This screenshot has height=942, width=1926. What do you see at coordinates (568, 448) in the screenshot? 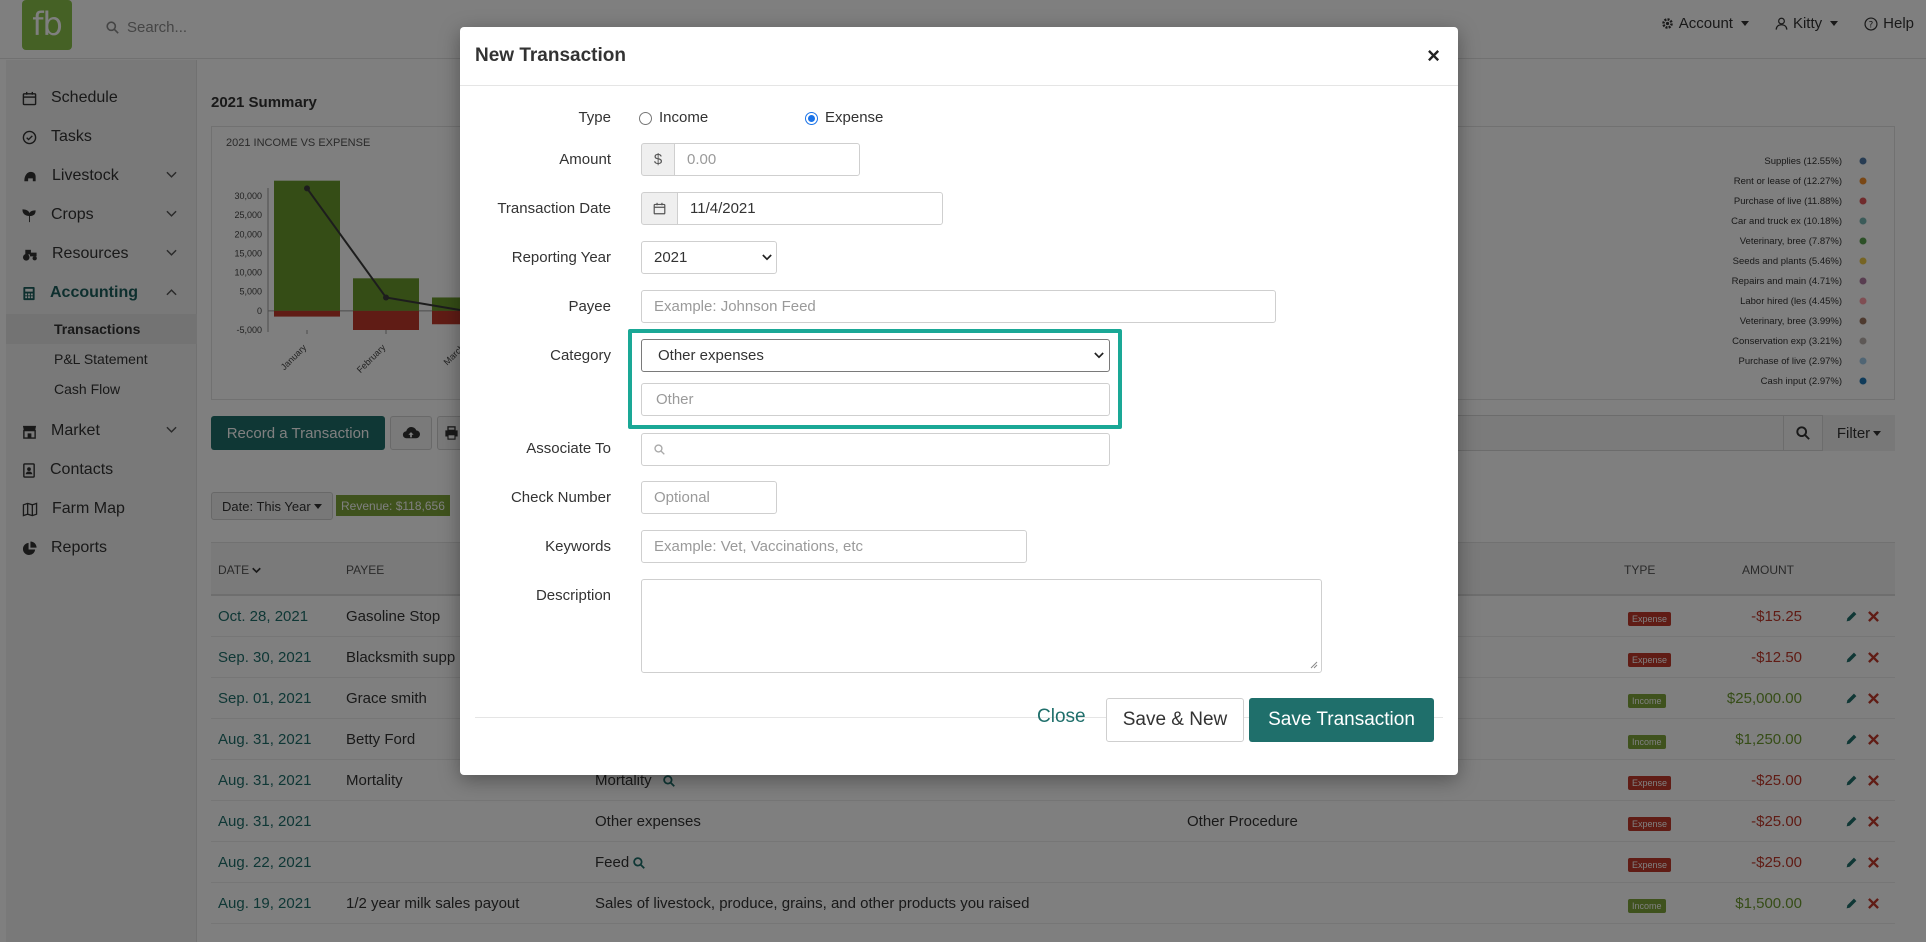
I see `associate-to-label: Associate To` at bounding box center [568, 448].